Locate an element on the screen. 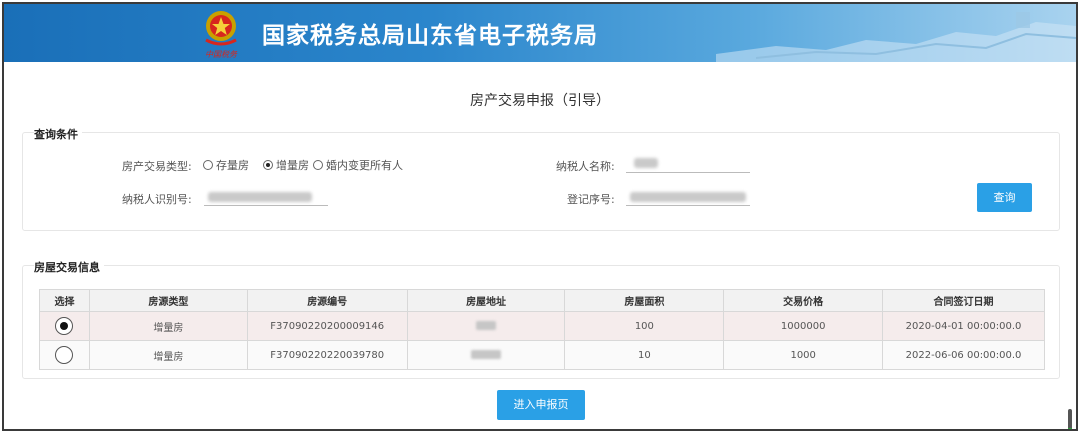  search-button: 查询 is located at coordinates (1004, 197).